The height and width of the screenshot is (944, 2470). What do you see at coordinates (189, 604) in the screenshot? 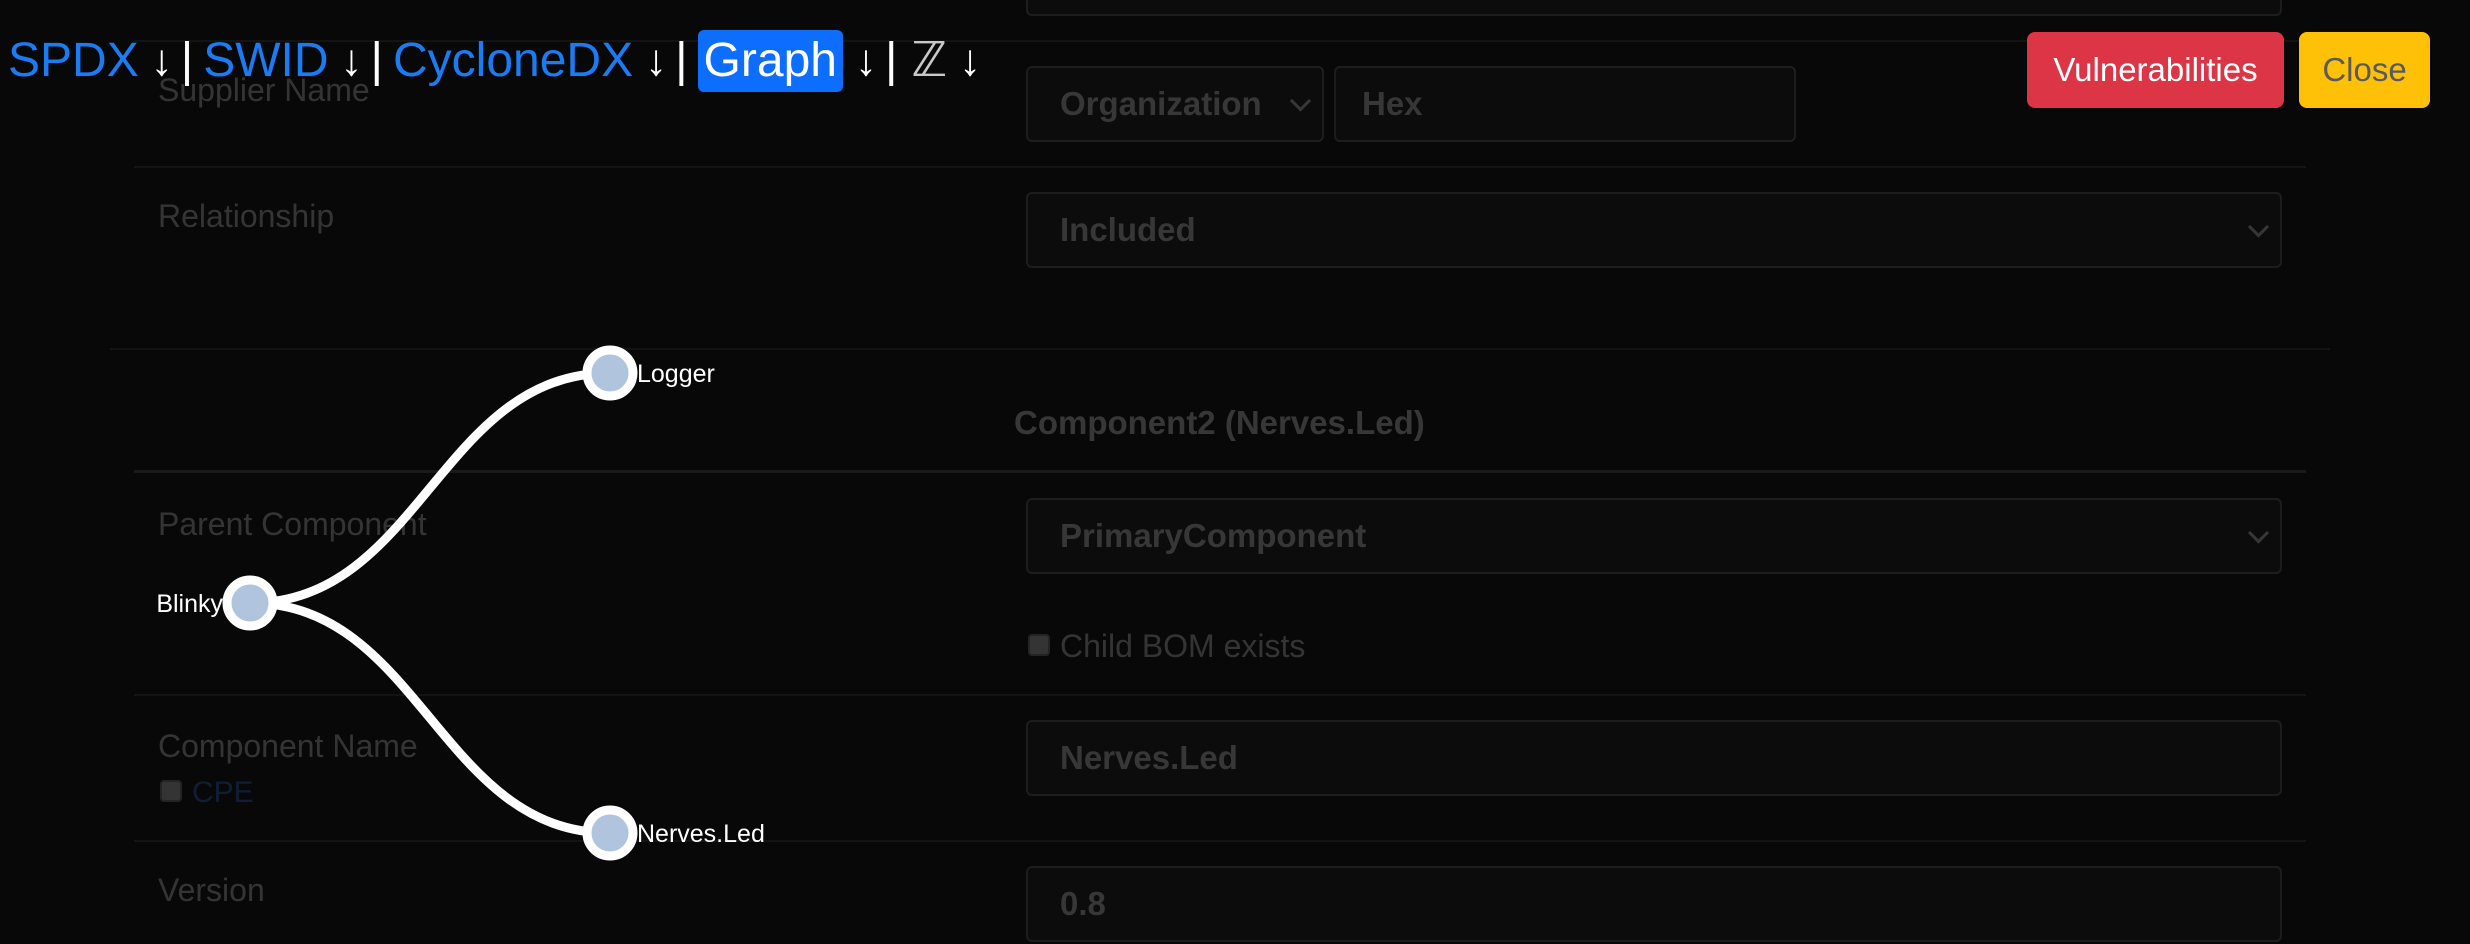
I see `graph-node-label-root: Blinky` at bounding box center [189, 604].